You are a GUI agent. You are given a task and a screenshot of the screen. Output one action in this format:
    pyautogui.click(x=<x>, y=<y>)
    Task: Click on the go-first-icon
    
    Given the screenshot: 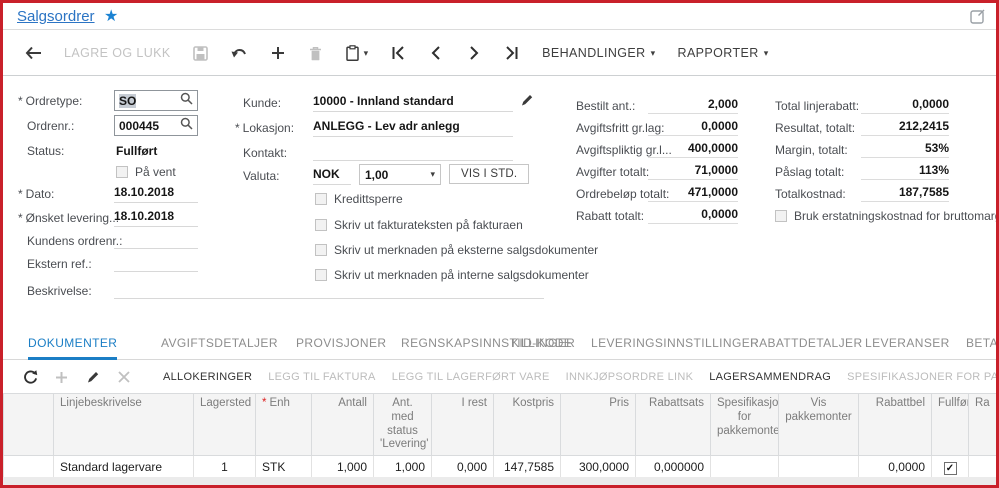 What is the action you would take?
    pyautogui.click(x=398, y=53)
    